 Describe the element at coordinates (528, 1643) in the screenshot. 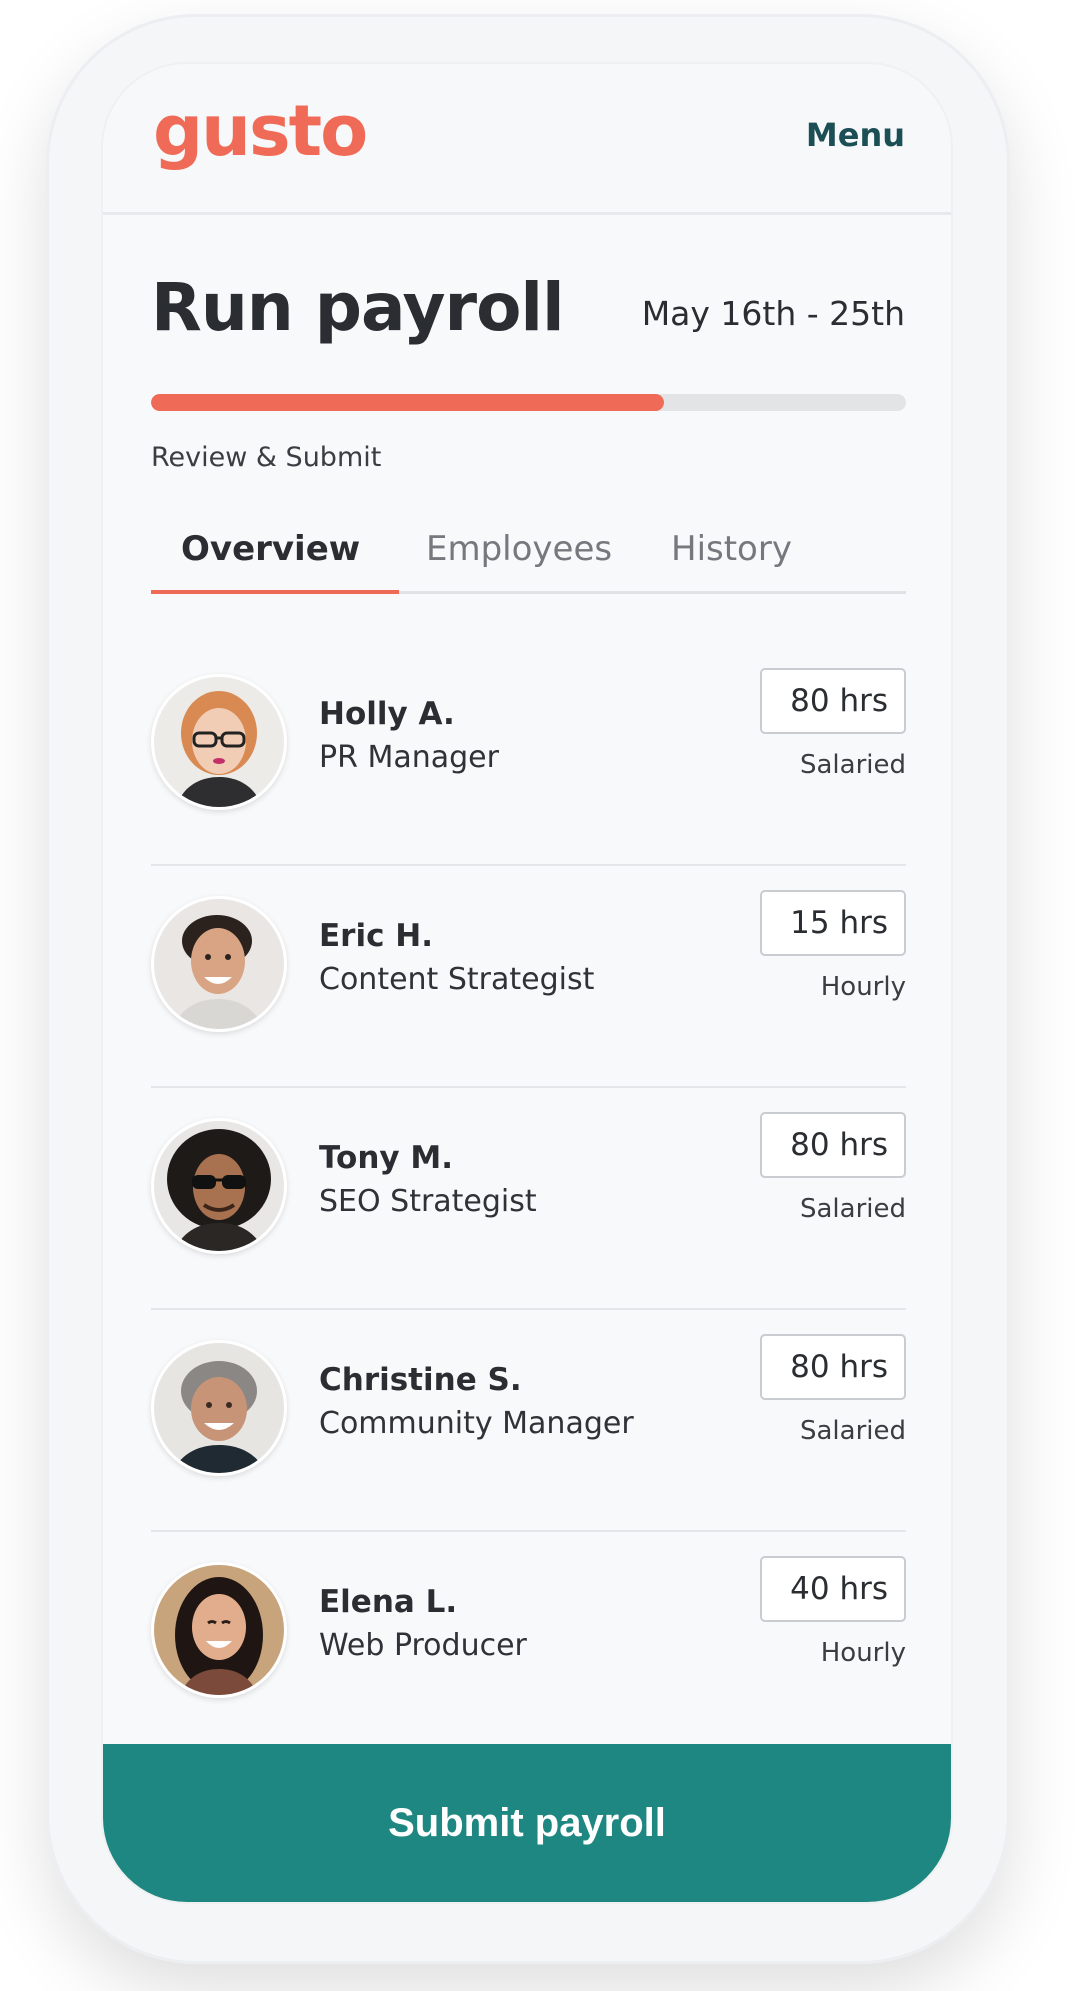

I see `employee-row: Elena L. Web Producer 40 hrs Hourly` at that location.